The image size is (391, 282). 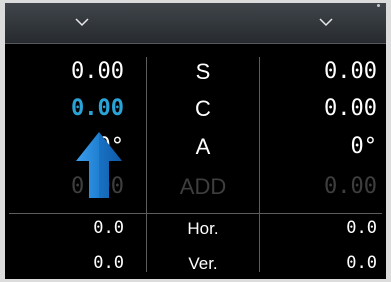 What do you see at coordinates (203, 228) in the screenshot?
I see `horizontal-label: Hor.` at bounding box center [203, 228].